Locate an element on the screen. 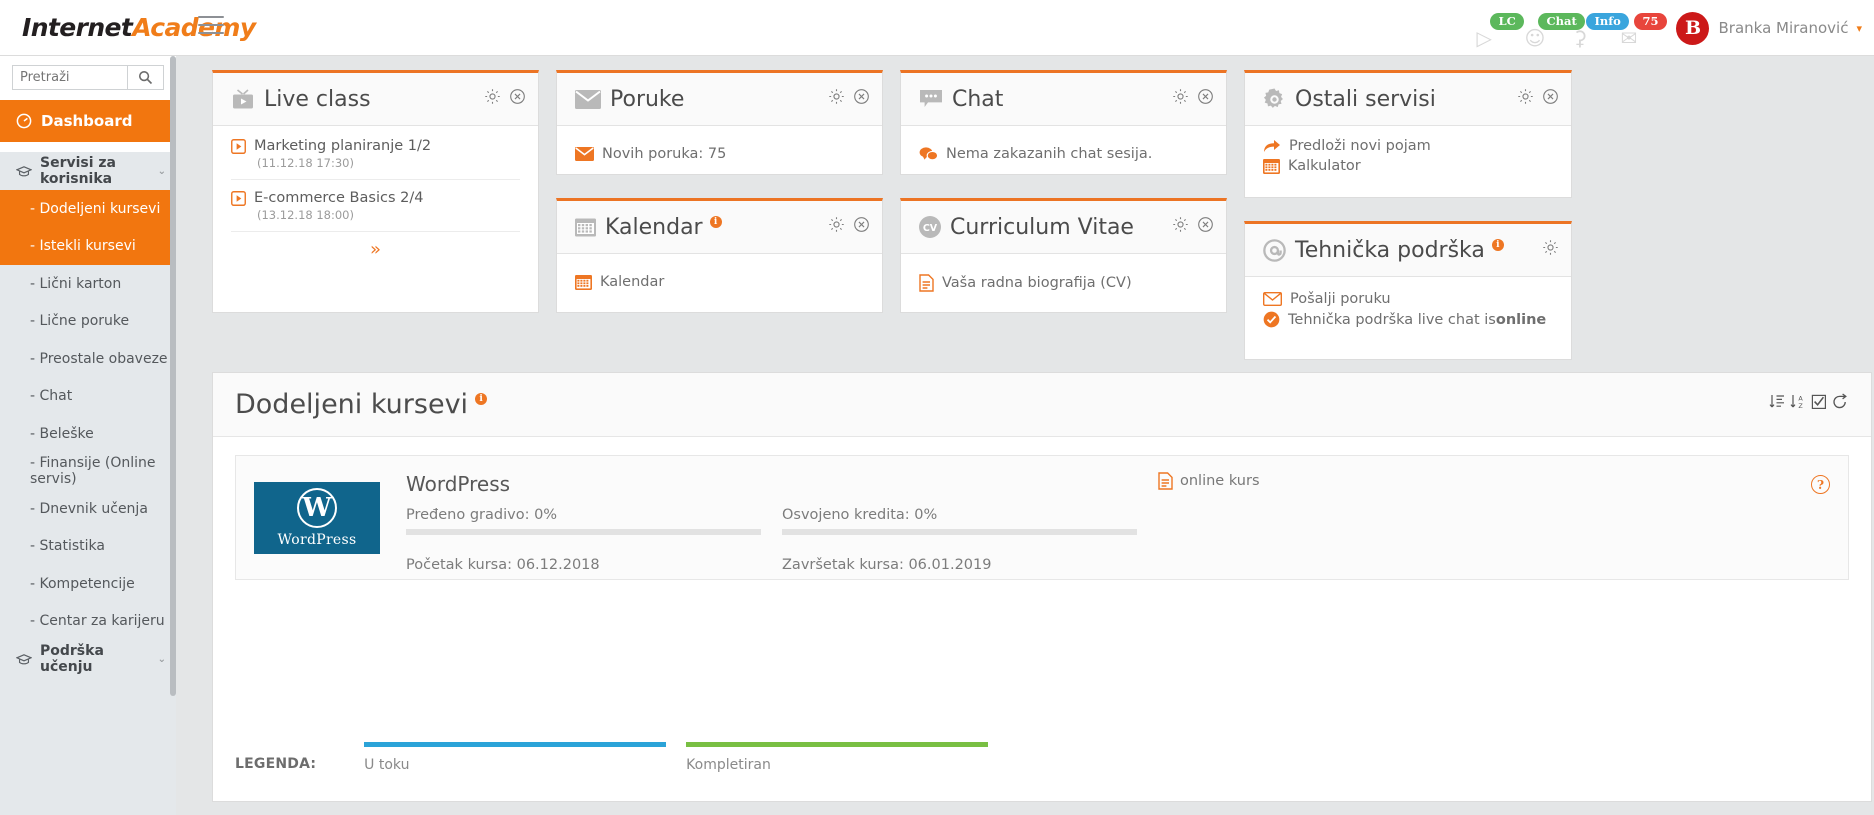 The image size is (1874, 815). gear-big-icon is located at coordinates (1274, 99).